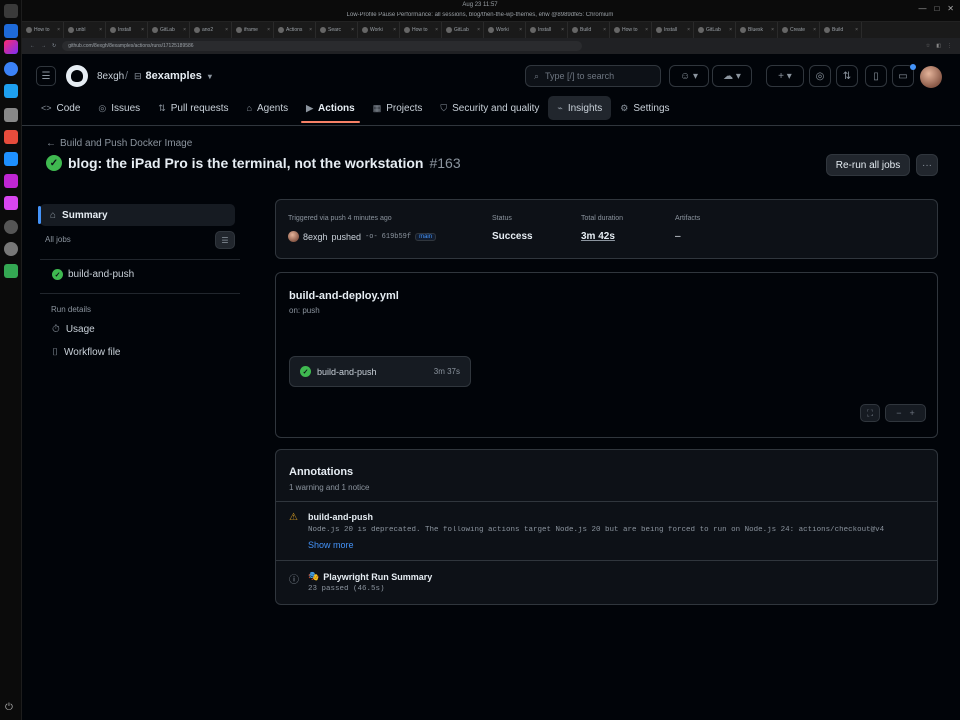 The image size is (960, 720). I want to click on annotation-notice-link: 🎭 Playwright Run Summary, so click(370, 576).